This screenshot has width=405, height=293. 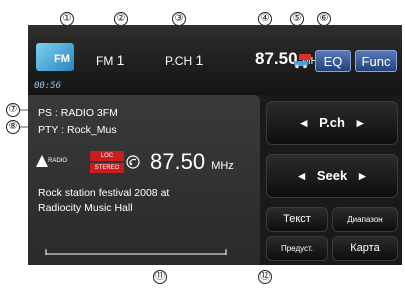 What do you see at coordinates (105, 61) in the screenshot?
I see `band-label: FM` at bounding box center [105, 61].